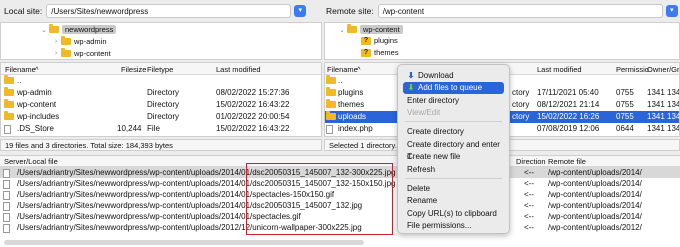 This screenshot has height=247, width=680. I want to click on remote-tree-item-themes: ? themes, so click(380, 52).